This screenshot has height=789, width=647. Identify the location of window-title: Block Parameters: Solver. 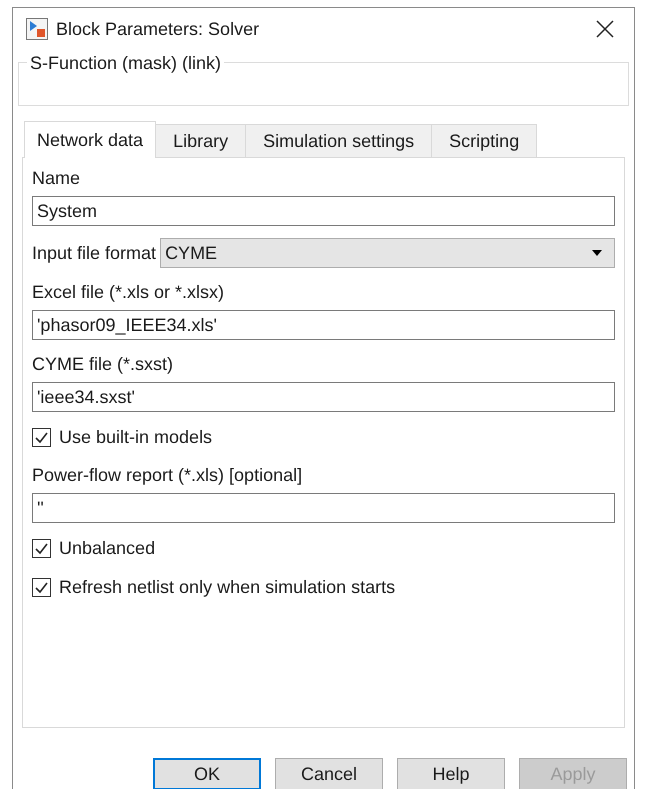
(158, 29).